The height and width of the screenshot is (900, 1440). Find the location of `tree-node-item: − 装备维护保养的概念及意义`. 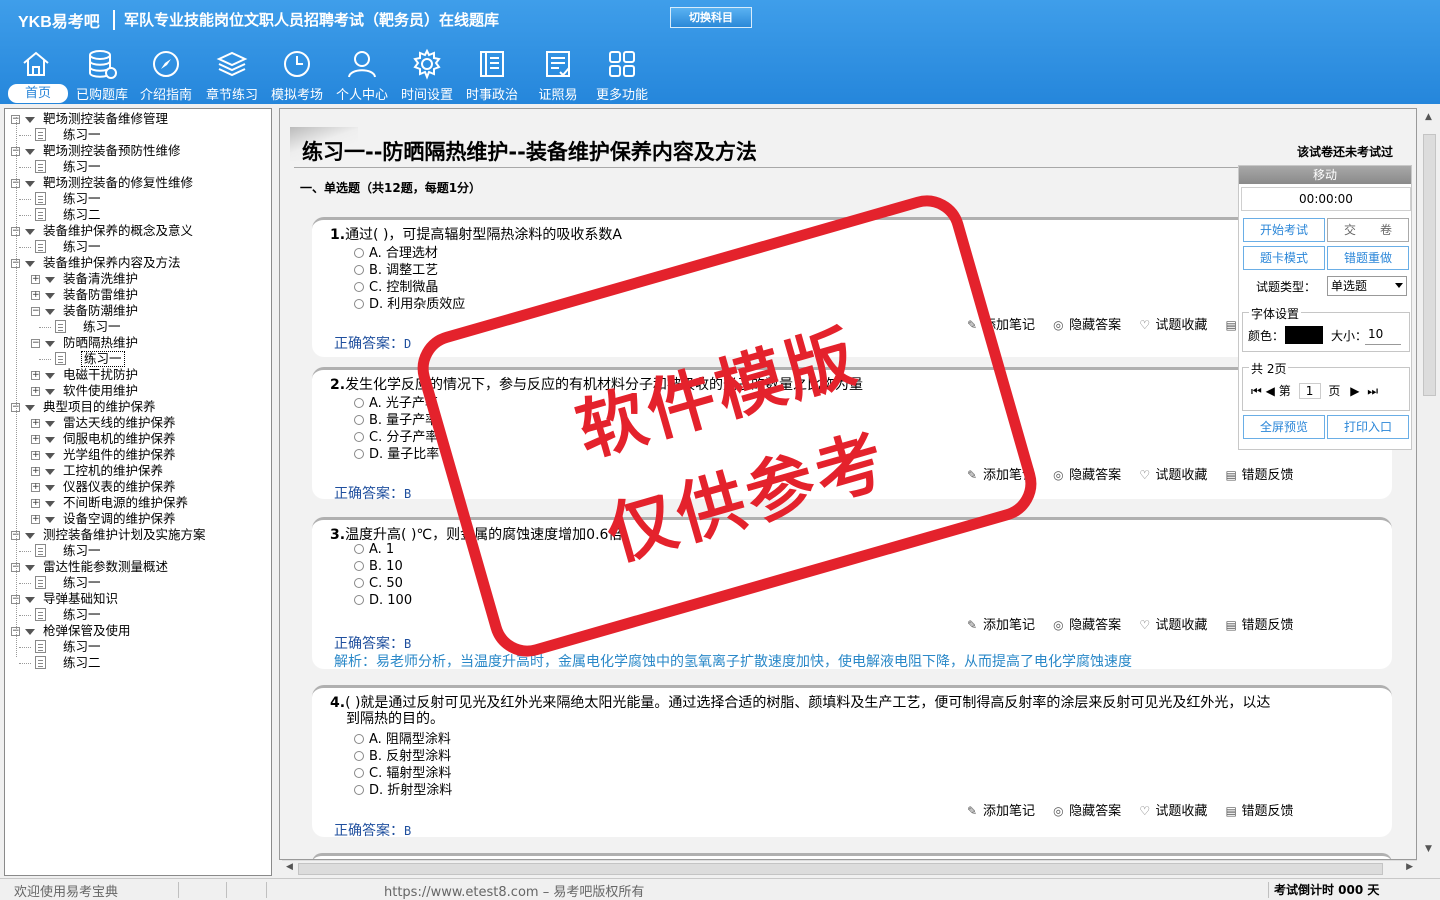

tree-node-item: − 装备维护保养的概念及意义 is located at coordinates (138, 231).